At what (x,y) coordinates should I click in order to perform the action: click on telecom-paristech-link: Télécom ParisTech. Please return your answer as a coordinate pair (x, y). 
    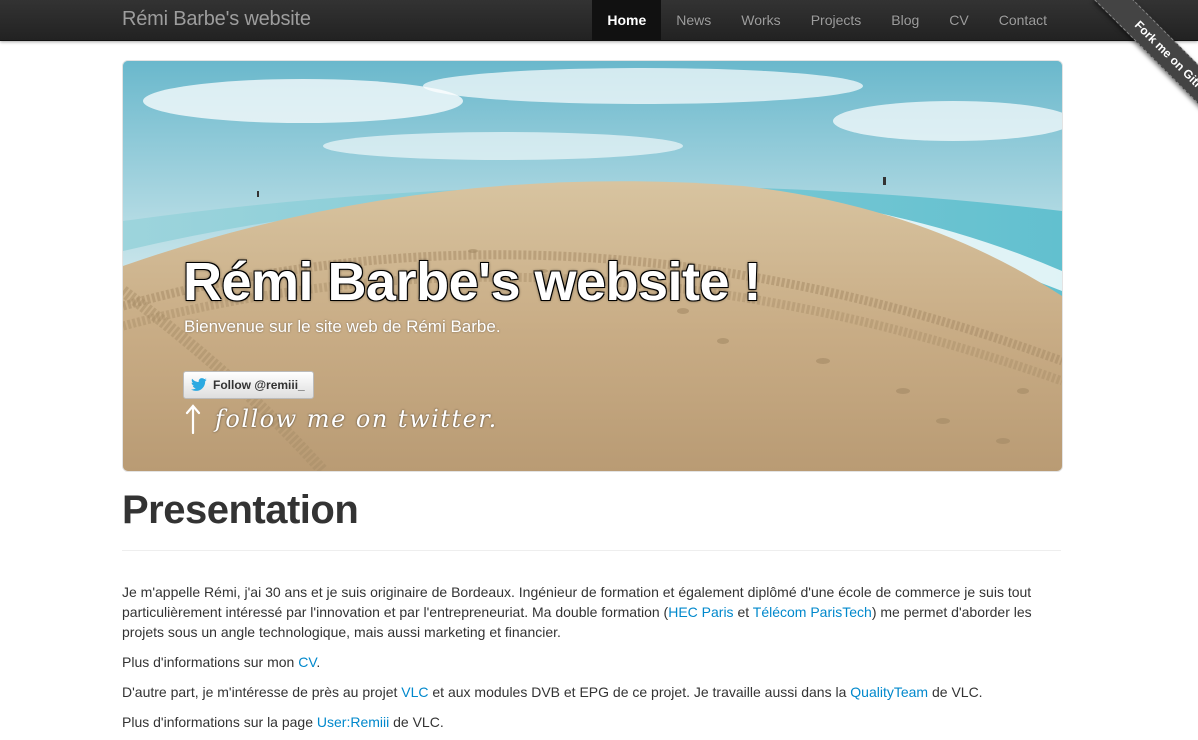
    Looking at the image, I should click on (812, 612).